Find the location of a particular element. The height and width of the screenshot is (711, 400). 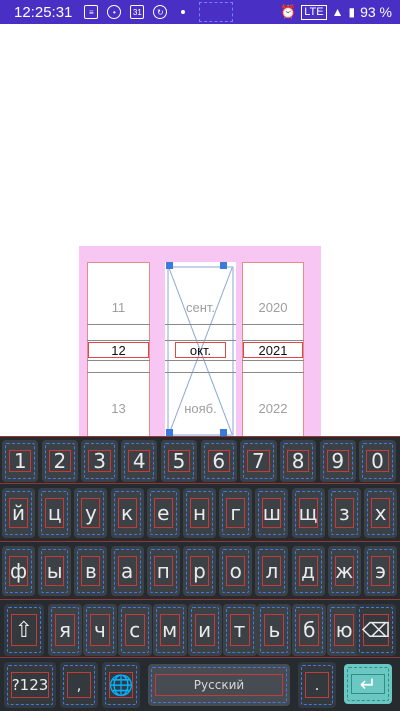

letter-key: х is located at coordinates (380, 513).